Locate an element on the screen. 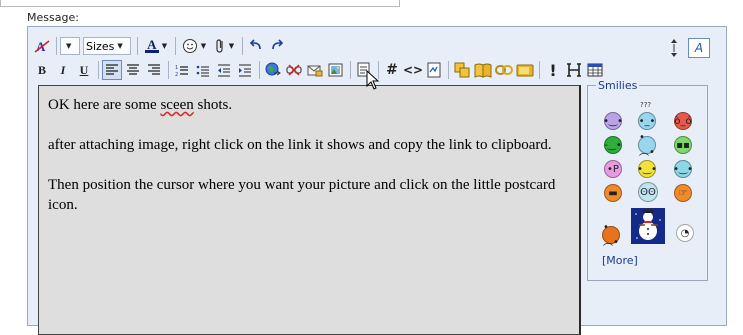  indent-button is located at coordinates (245, 70).